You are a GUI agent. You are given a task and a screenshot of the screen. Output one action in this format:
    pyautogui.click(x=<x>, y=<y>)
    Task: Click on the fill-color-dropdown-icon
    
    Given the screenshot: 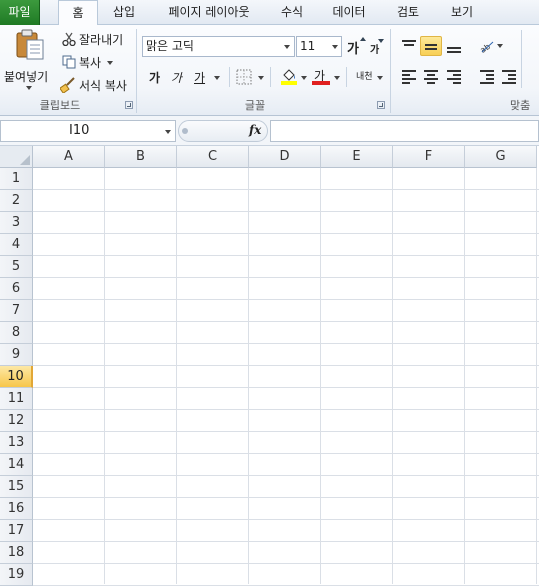 What is the action you would take?
    pyautogui.click(x=304, y=78)
    